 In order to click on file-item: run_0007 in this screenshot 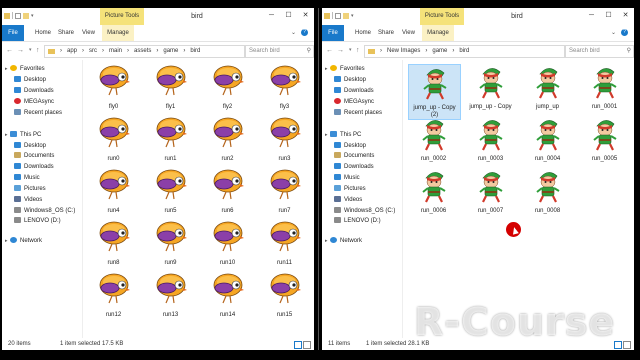, I will do `click(490, 191)`.